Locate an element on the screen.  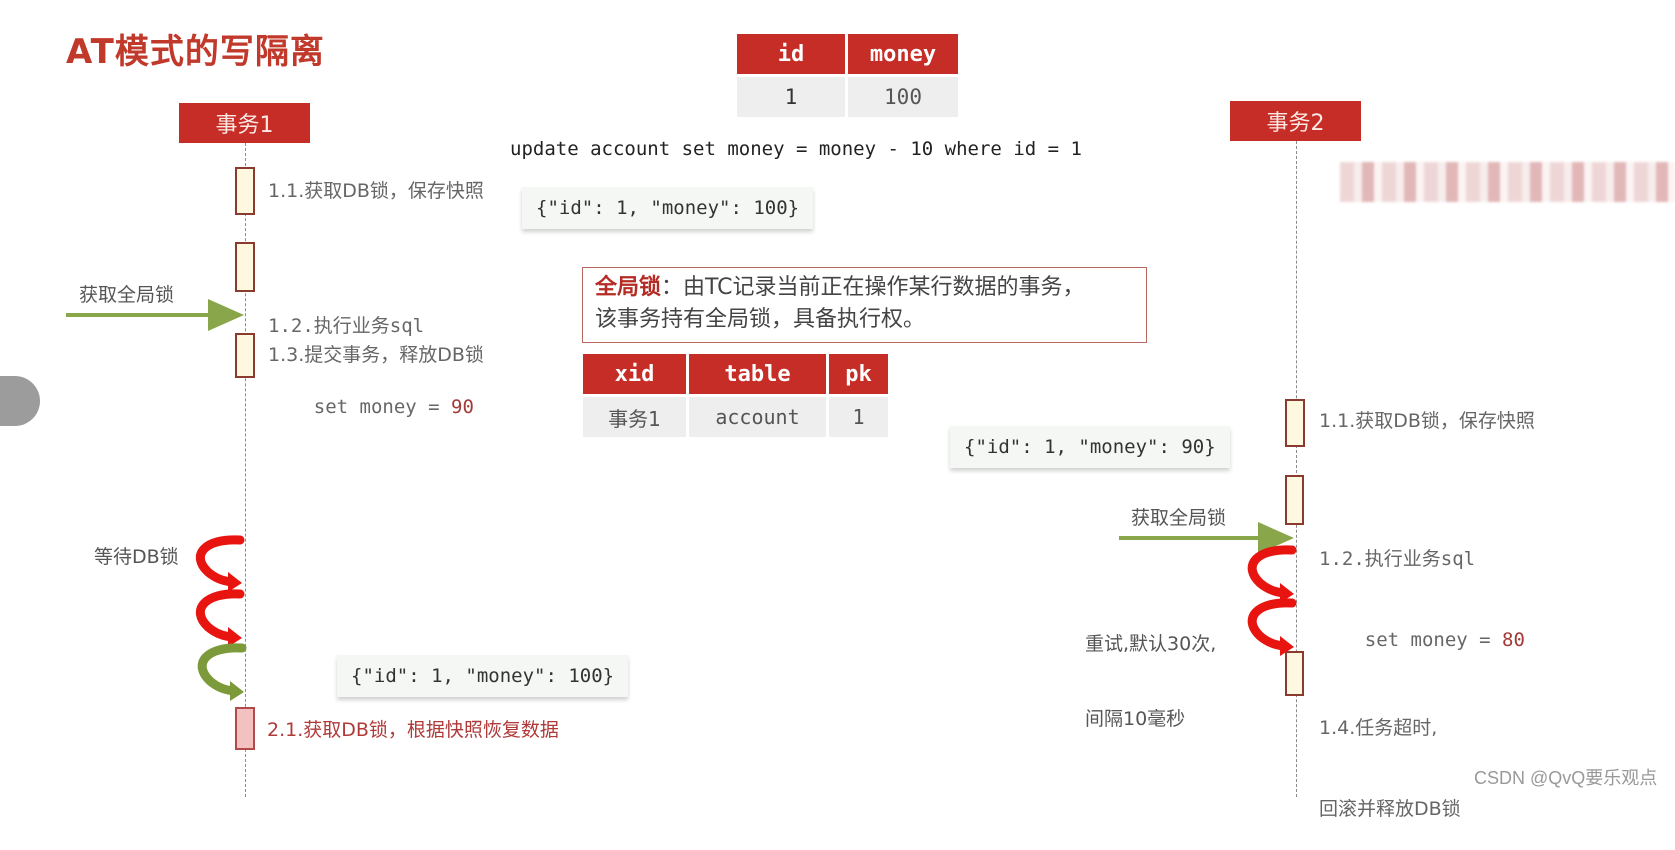
tx1-acquire-loop-arrow is located at coordinates (222, 672).